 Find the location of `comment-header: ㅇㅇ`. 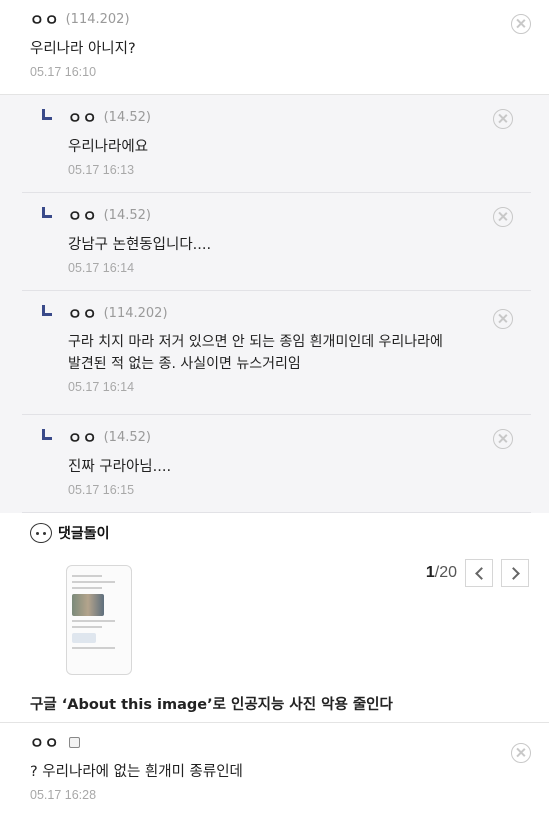

comment-header: ㅇㅇ is located at coordinates (280, 742).